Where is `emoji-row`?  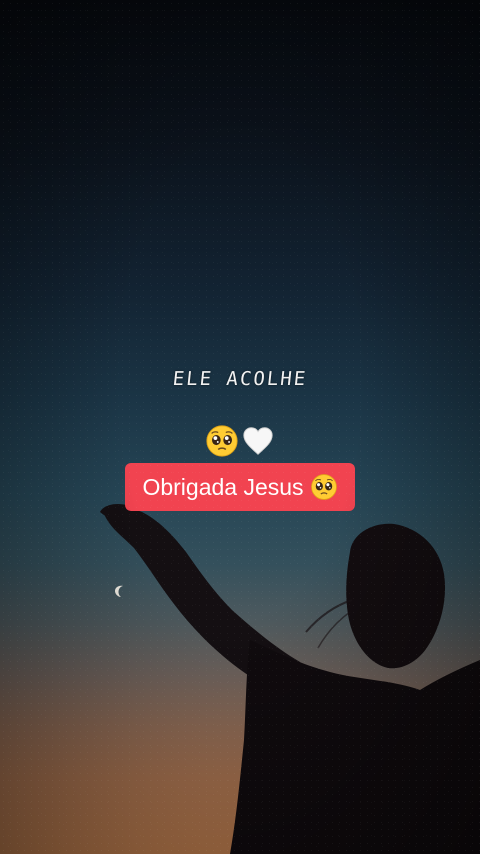 emoji-row is located at coordinates (240, 442).